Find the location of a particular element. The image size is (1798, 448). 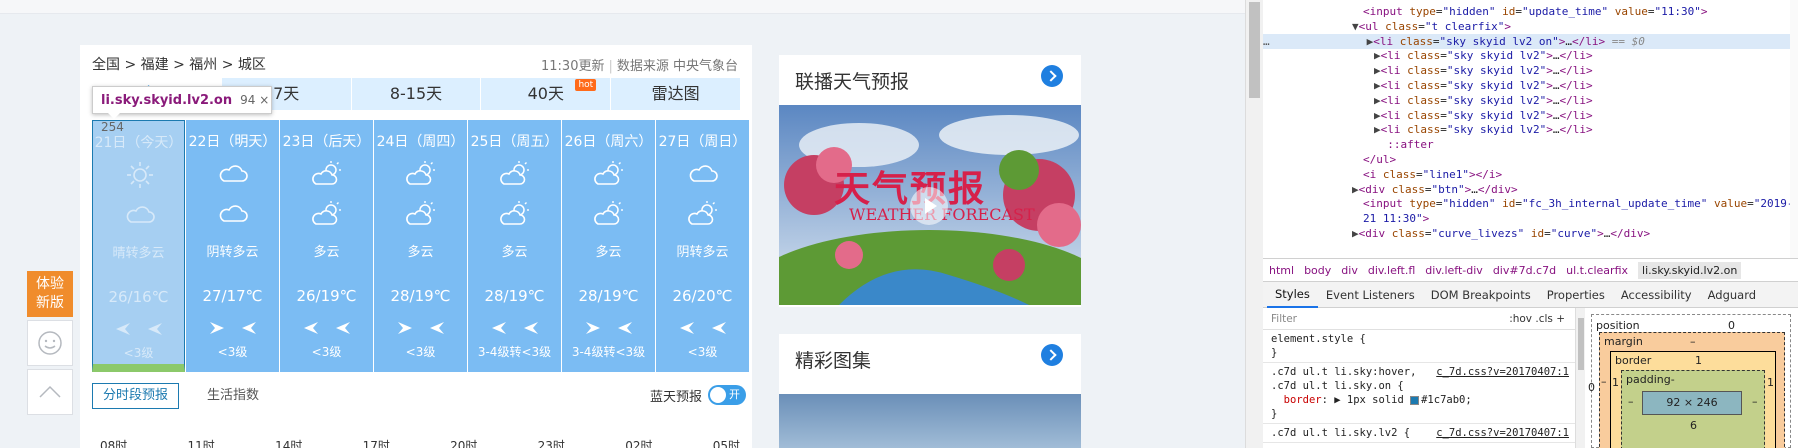

back-to-top-button is located at coordinates (50, 392).